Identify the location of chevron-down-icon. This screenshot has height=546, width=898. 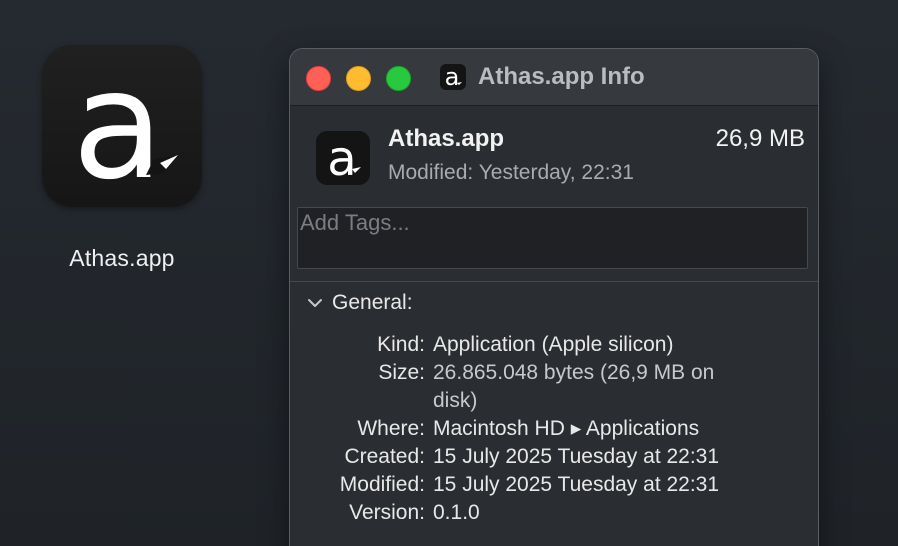
(315, 303).